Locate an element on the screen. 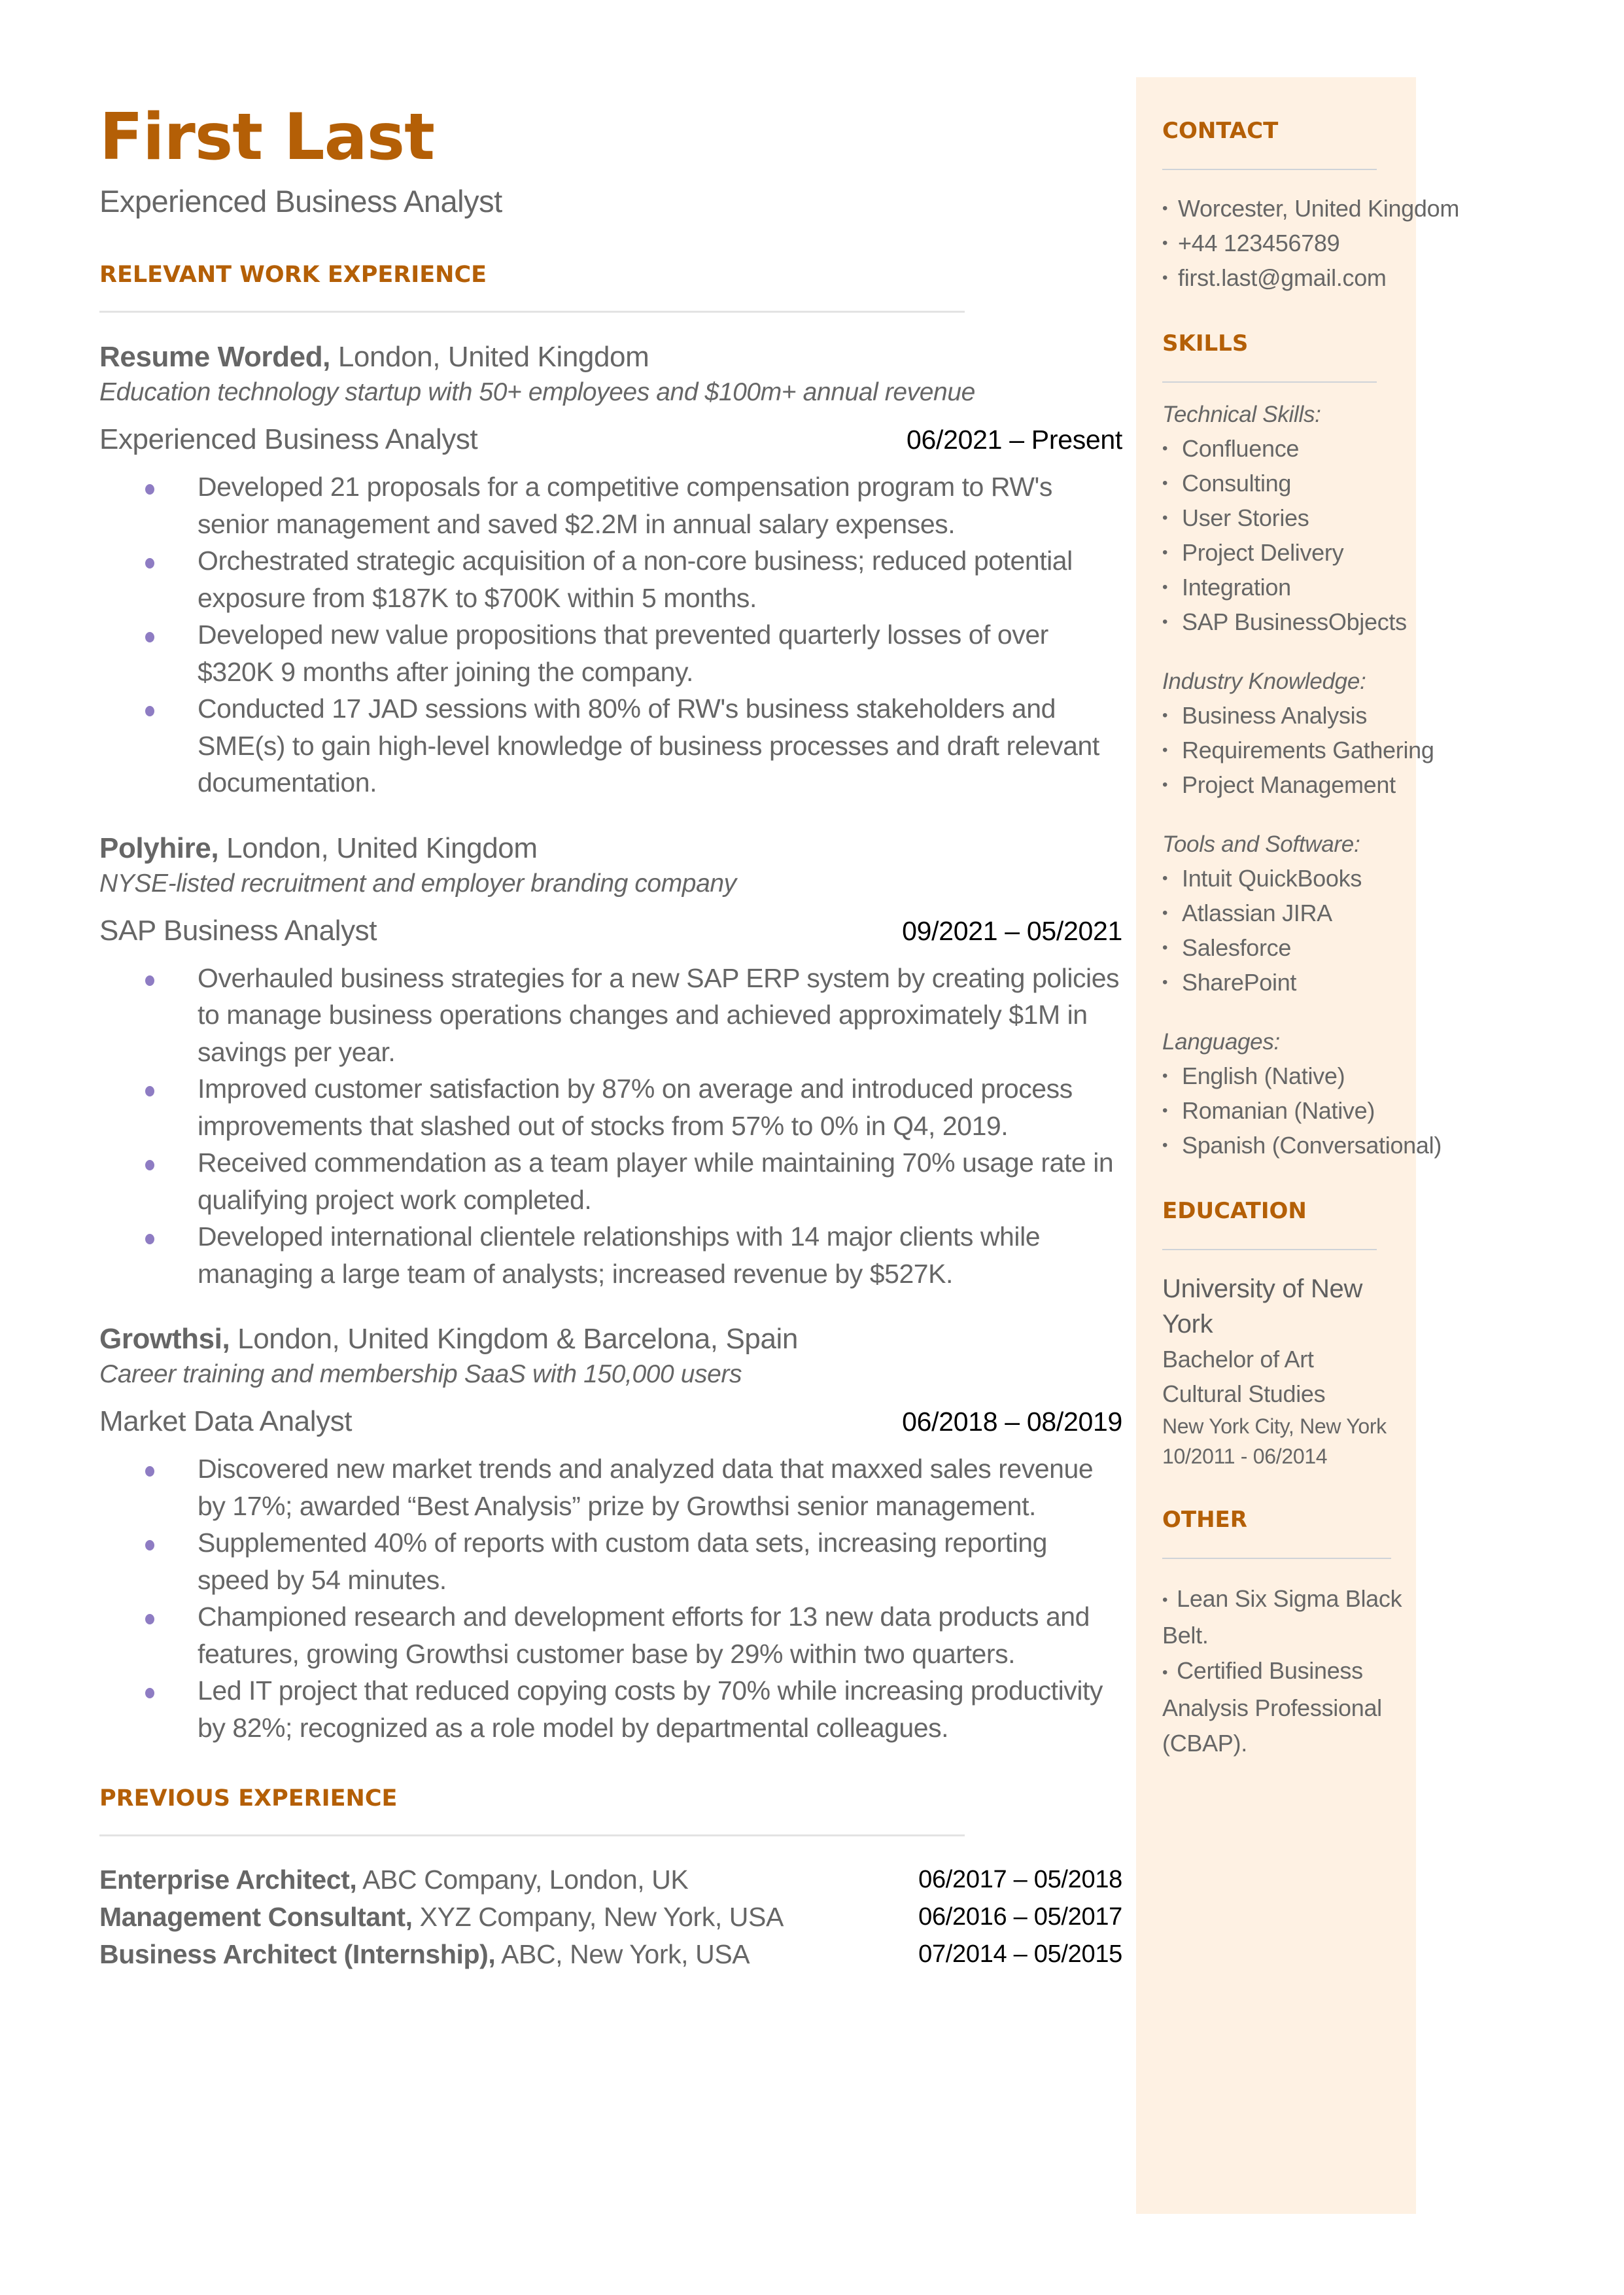 This screenshot has height=2295, width=1624. candidate-title: Experienced Business Analyst is located at coordinates (300, 201).